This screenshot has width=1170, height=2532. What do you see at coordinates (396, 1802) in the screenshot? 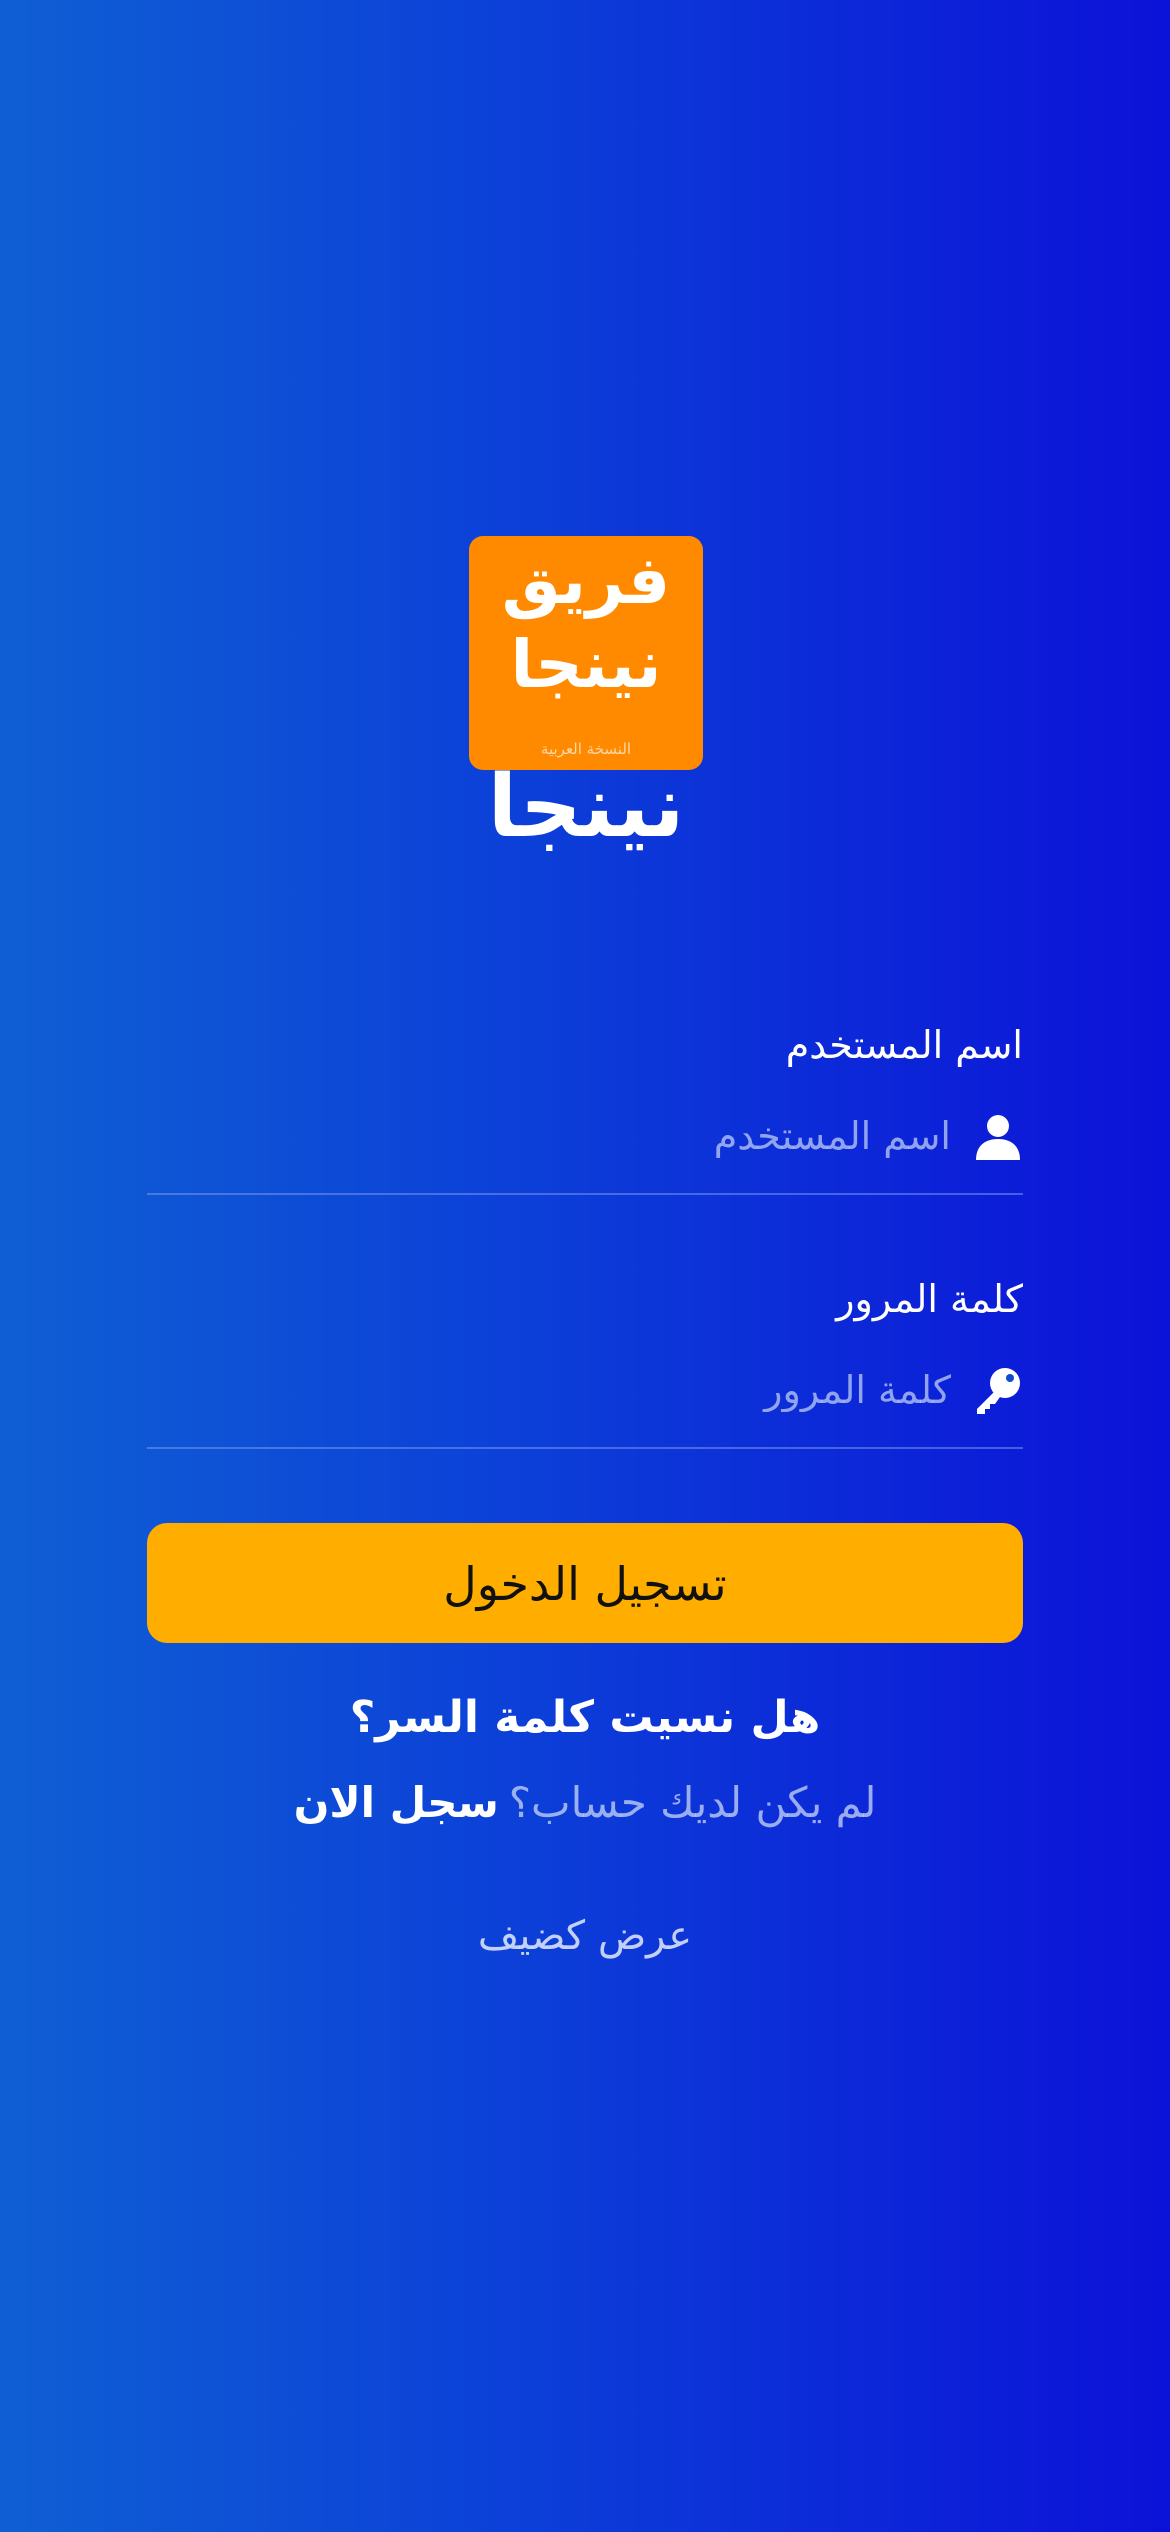
I see `register-link: سجل الان` at bounding box center [396, 1802].